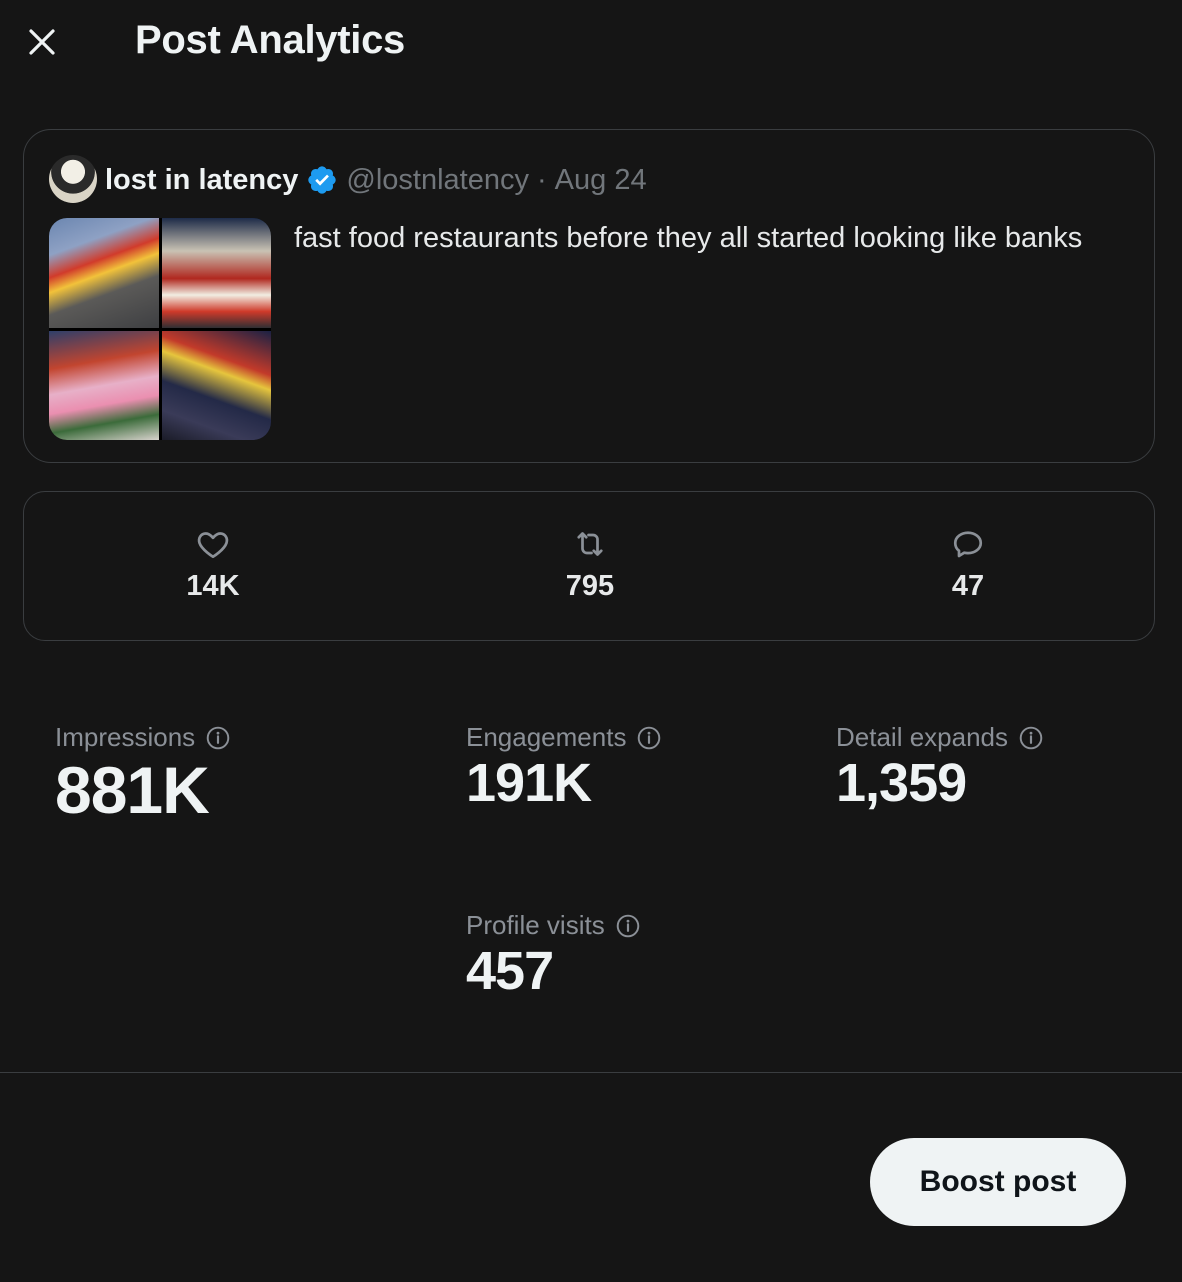 This screenshot has height=1282, width=1182. Describe the element at coordinates (546, 737) in the screenshot. I see `metric-label: Engagements` at that location.